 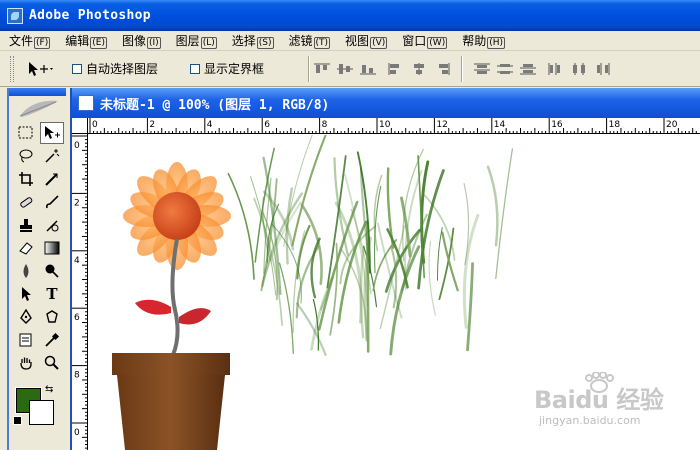 I want to click on ruler-horizontal: 0 2 4 6 8 10 12 14 16 18 20, so click(x=394, y=126).